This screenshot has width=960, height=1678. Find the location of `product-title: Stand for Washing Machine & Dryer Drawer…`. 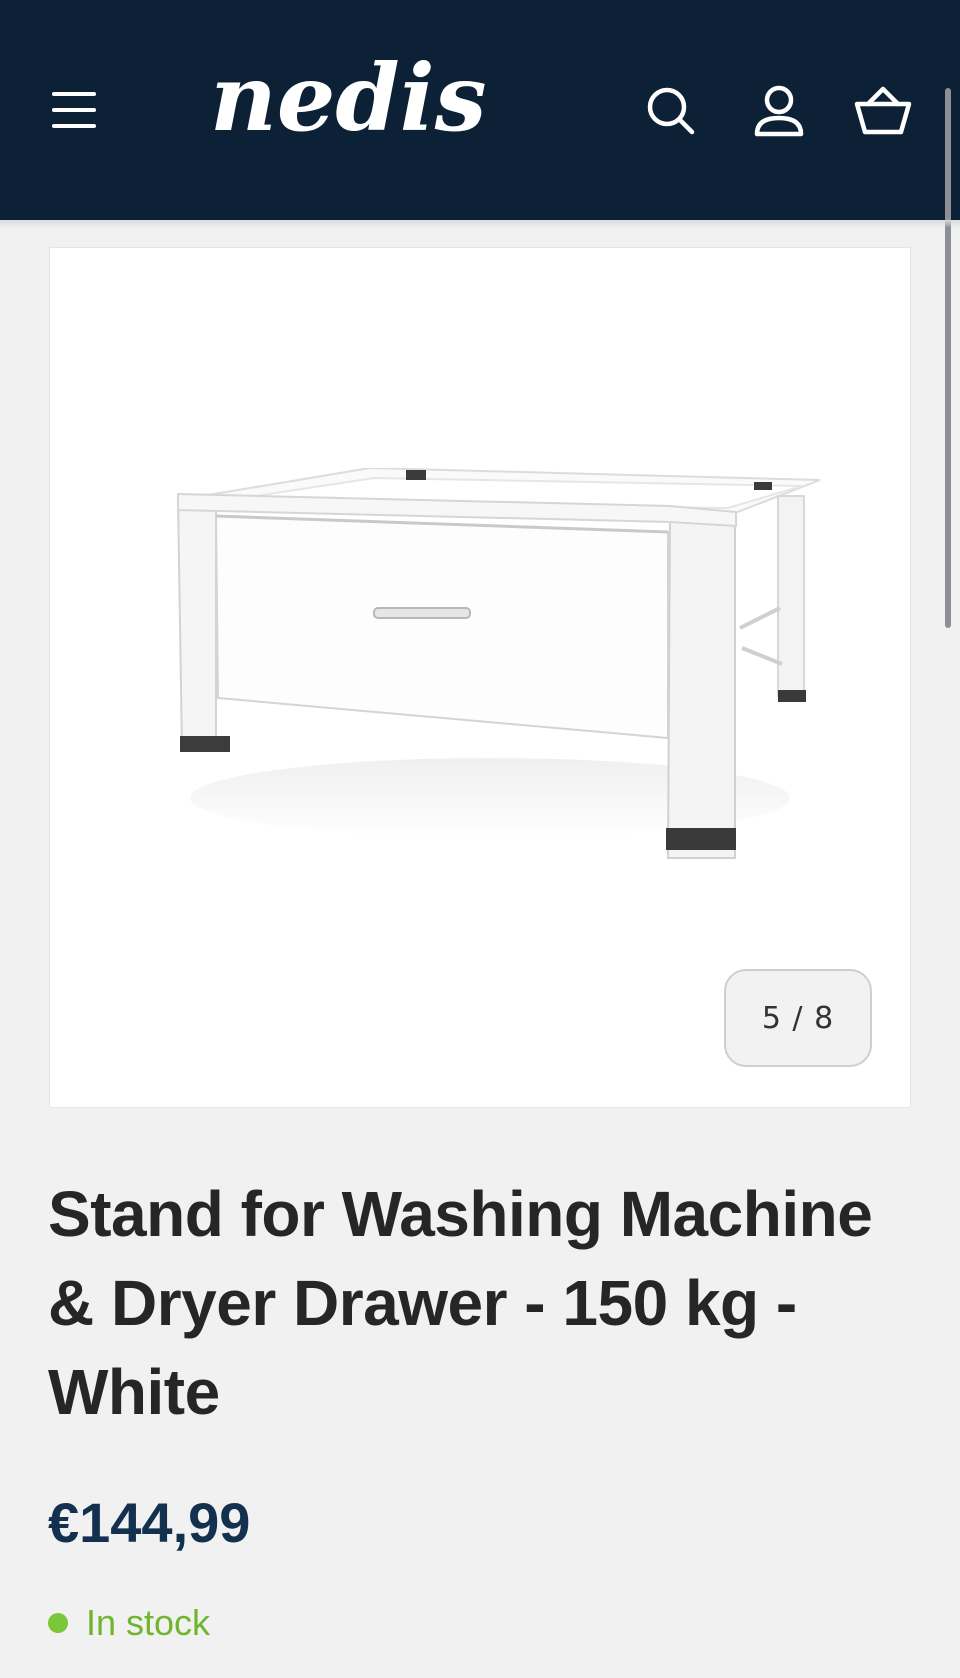

product-title: Stand for Washing Machine & Dryer Drawer… is located at coordinates (460, 1303).